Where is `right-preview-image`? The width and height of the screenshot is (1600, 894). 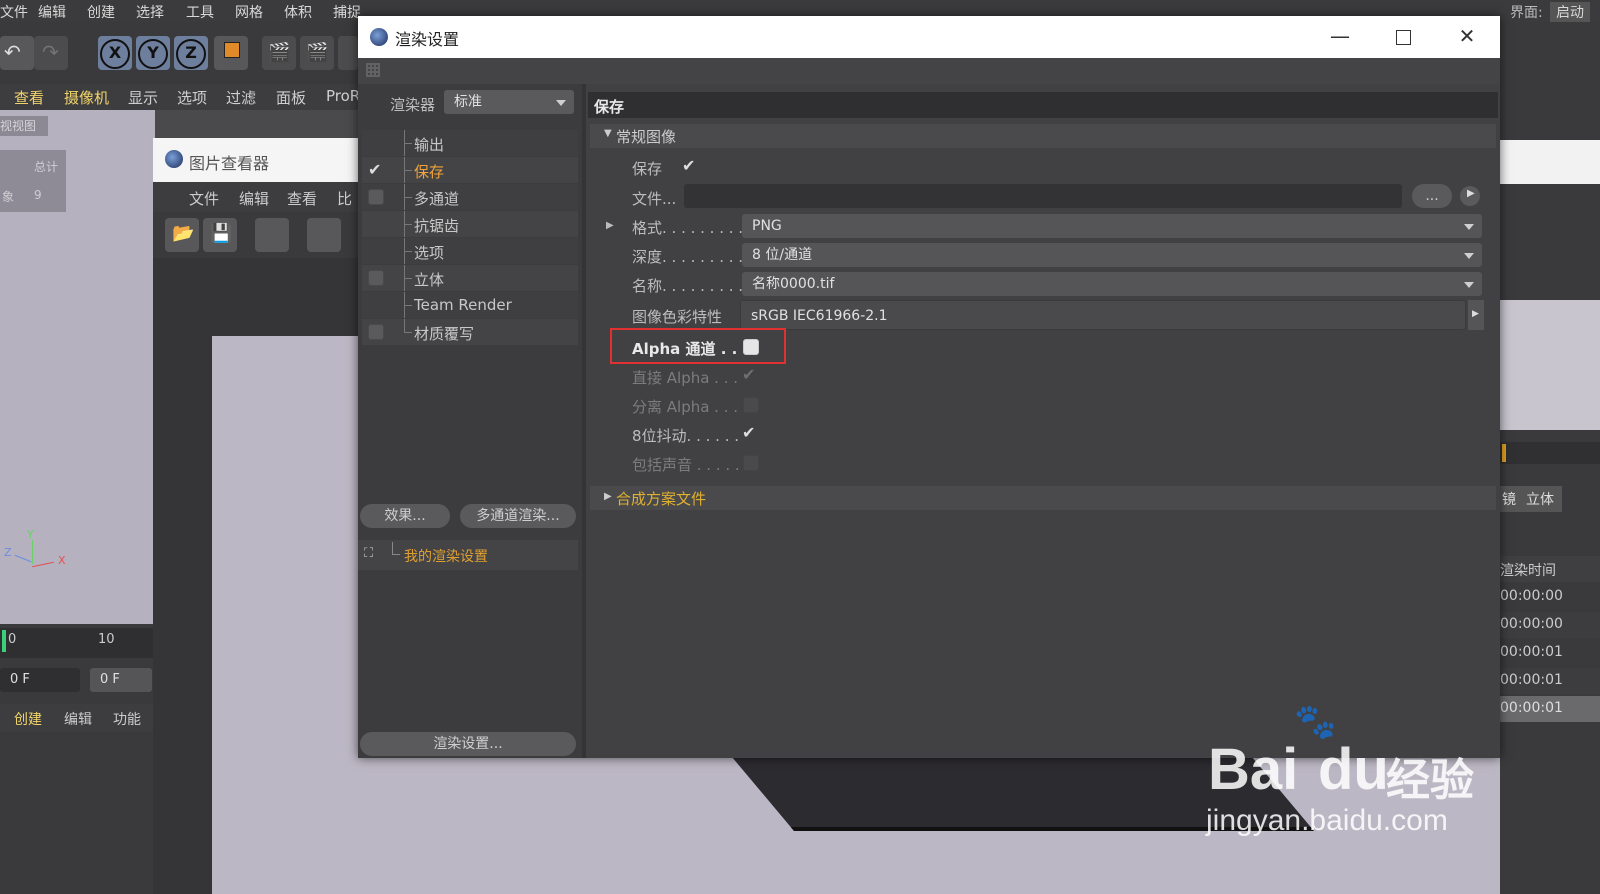
right-preview-image is located at coordinates (1550, 365).